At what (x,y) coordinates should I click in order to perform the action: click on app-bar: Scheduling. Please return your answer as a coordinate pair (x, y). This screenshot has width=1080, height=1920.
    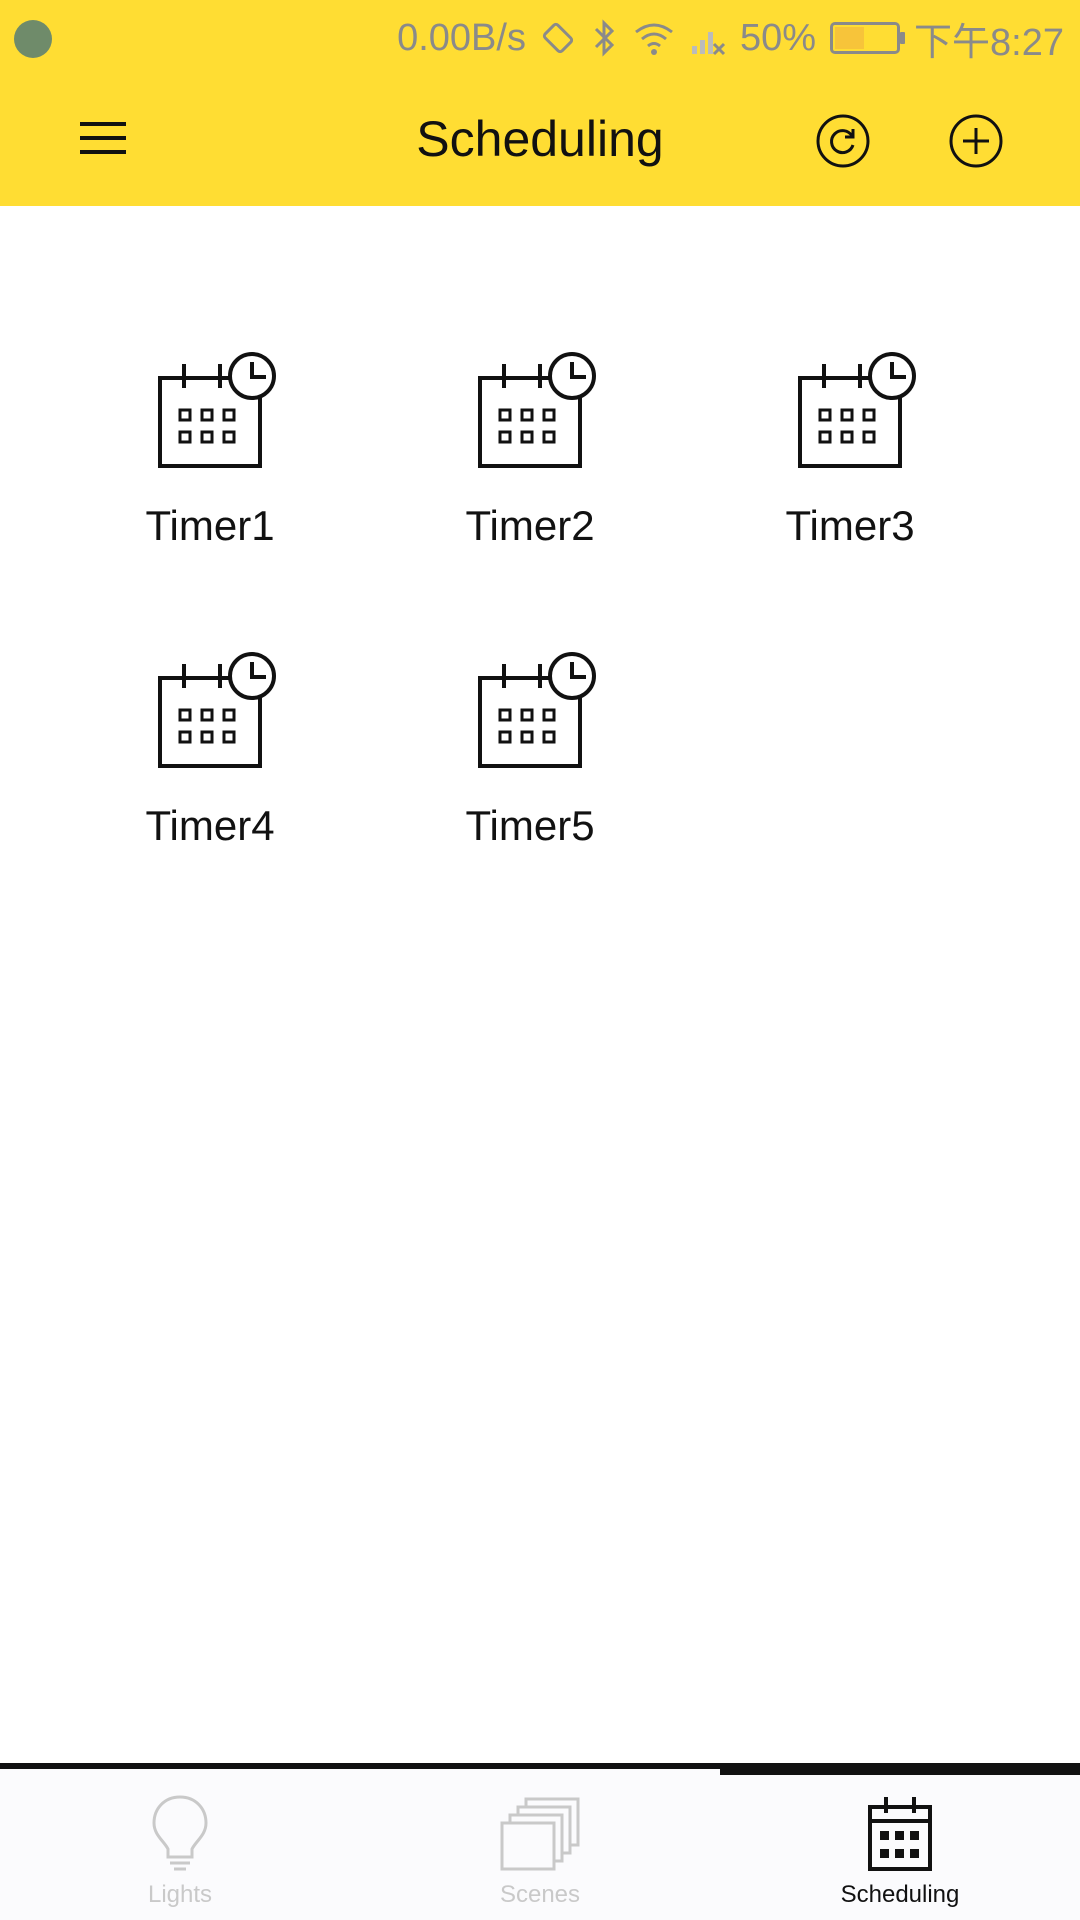
    Looking at the image, I should click on (540, 140).